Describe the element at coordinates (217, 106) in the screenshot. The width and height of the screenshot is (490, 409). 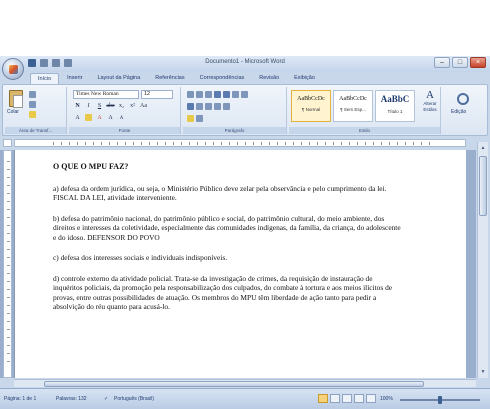
I see `justify-icon` at that location.